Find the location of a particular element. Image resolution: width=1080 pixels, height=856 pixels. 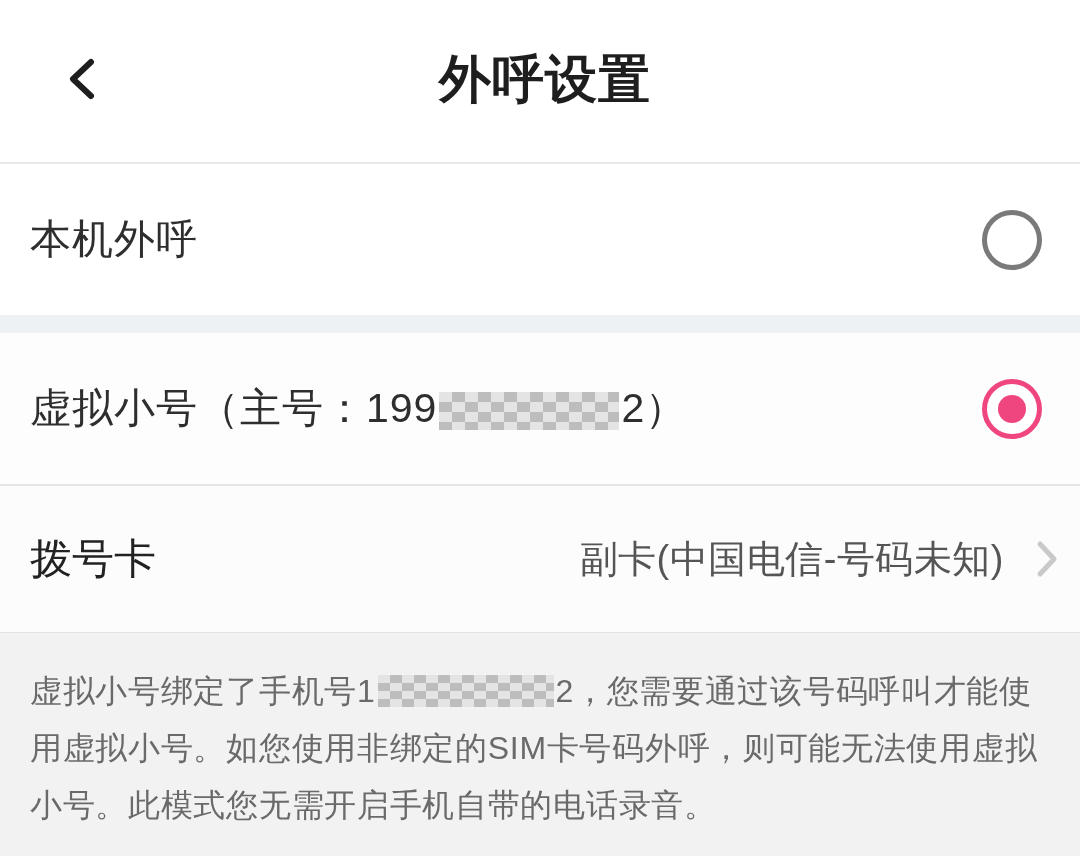

chevron-right-icon is located at coordinates (1047, 559).